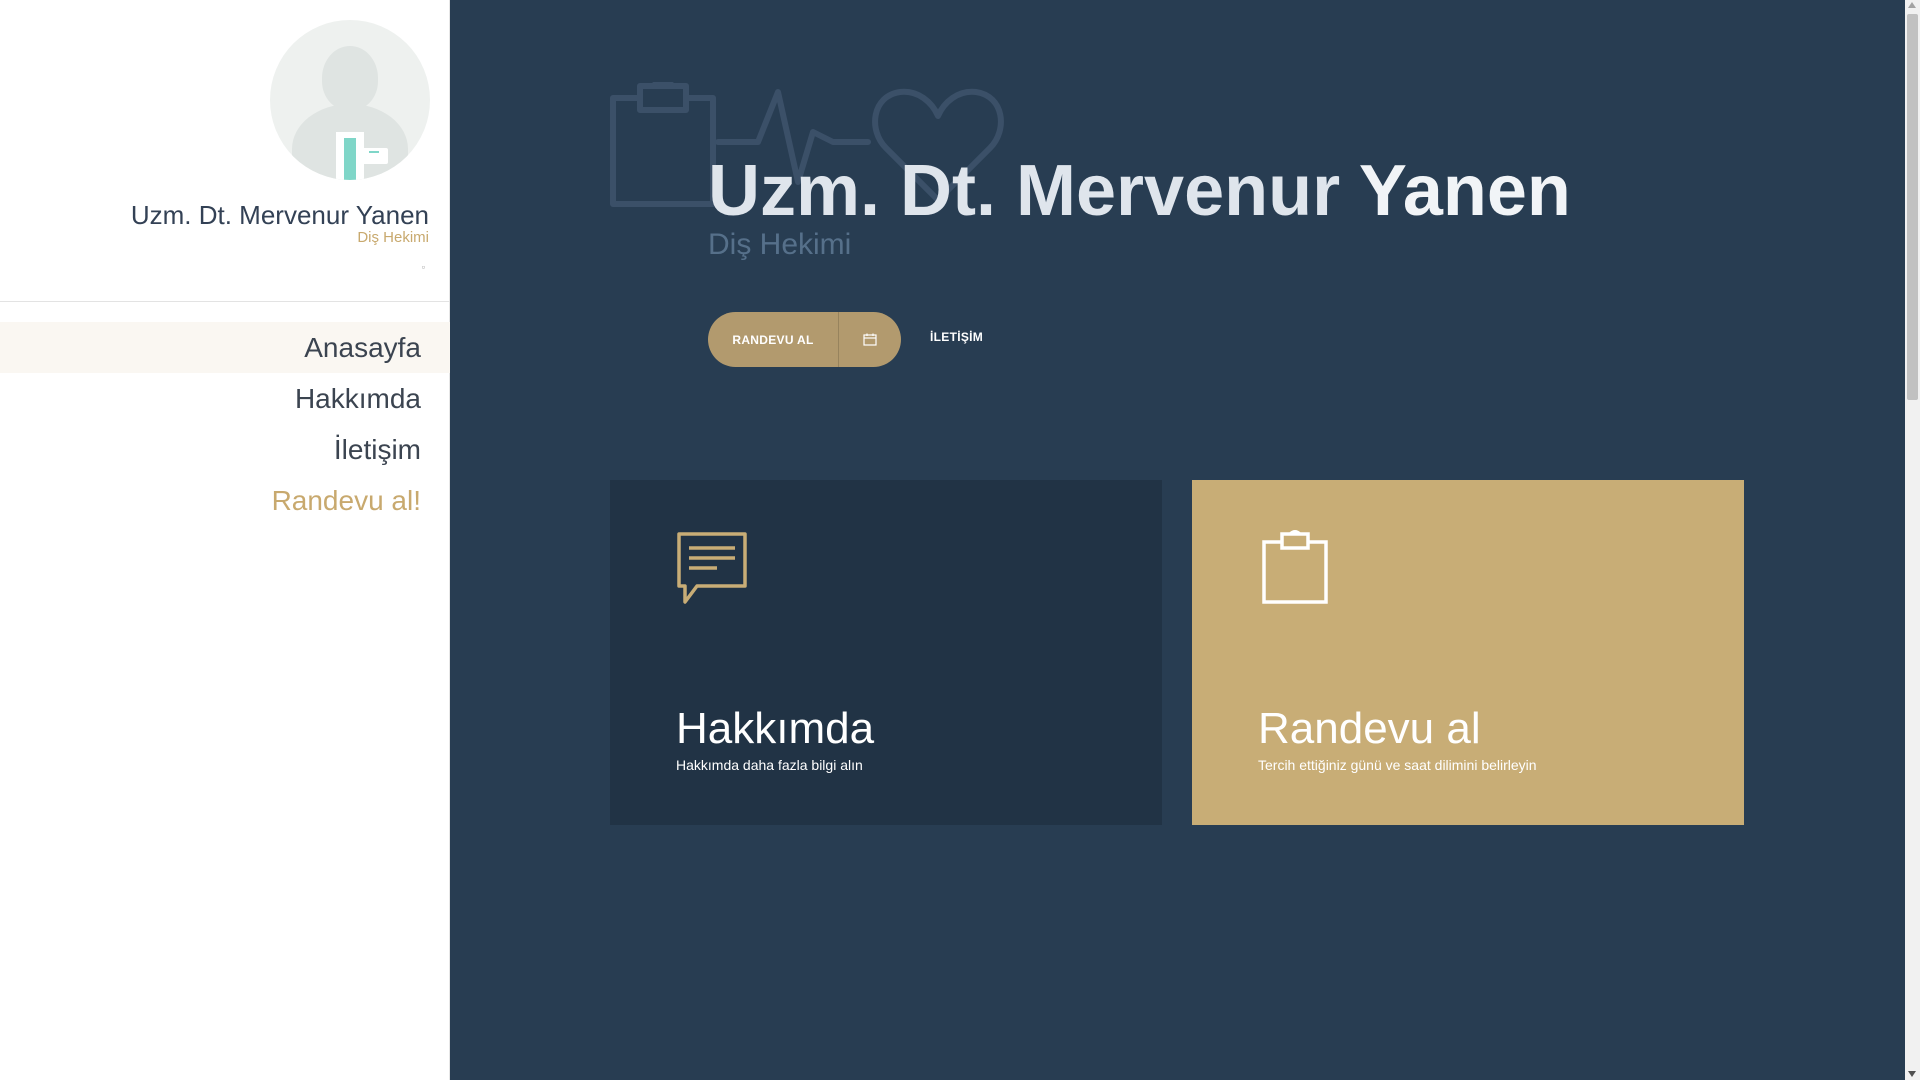  I want to click on scroll-down-arrow-icon, so click(1912, 1074).